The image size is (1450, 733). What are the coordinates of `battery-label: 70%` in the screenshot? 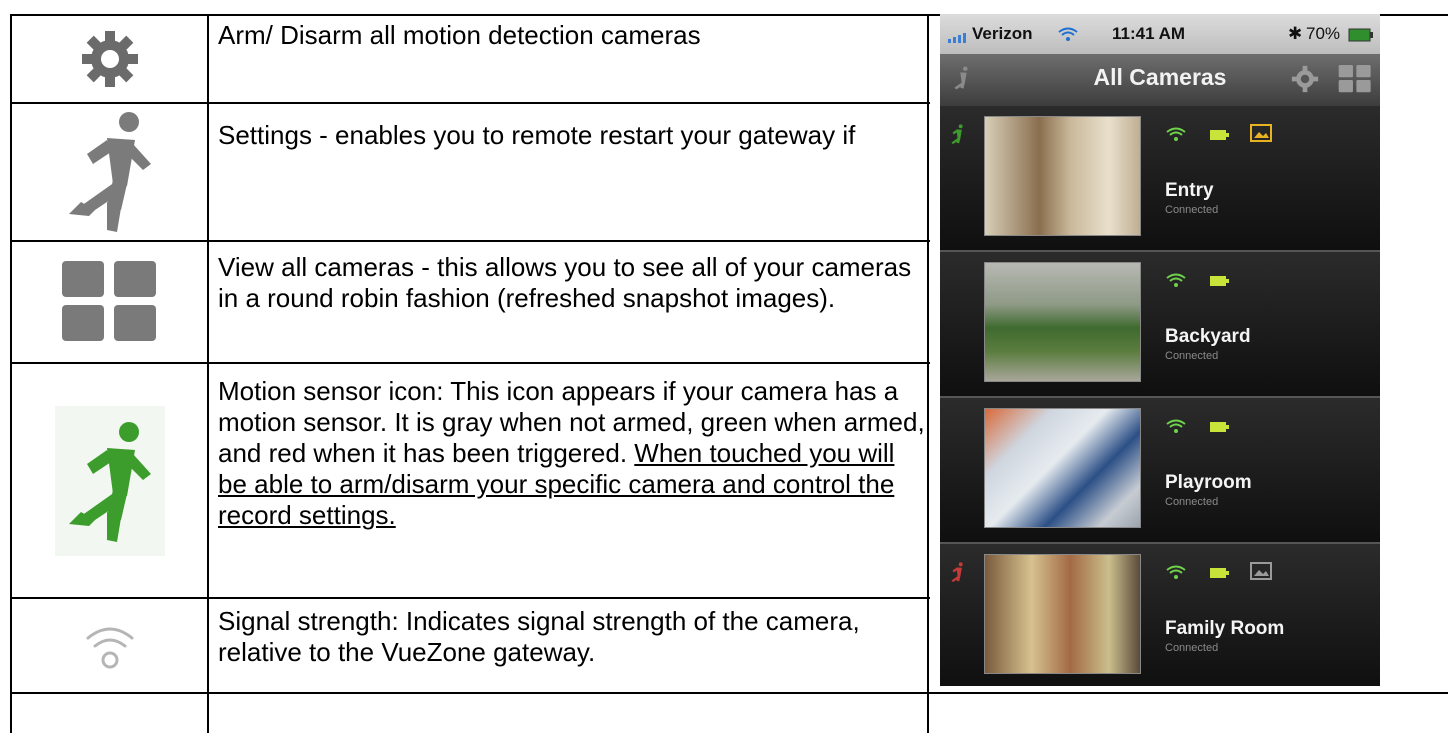 It's located at (1323, 33).